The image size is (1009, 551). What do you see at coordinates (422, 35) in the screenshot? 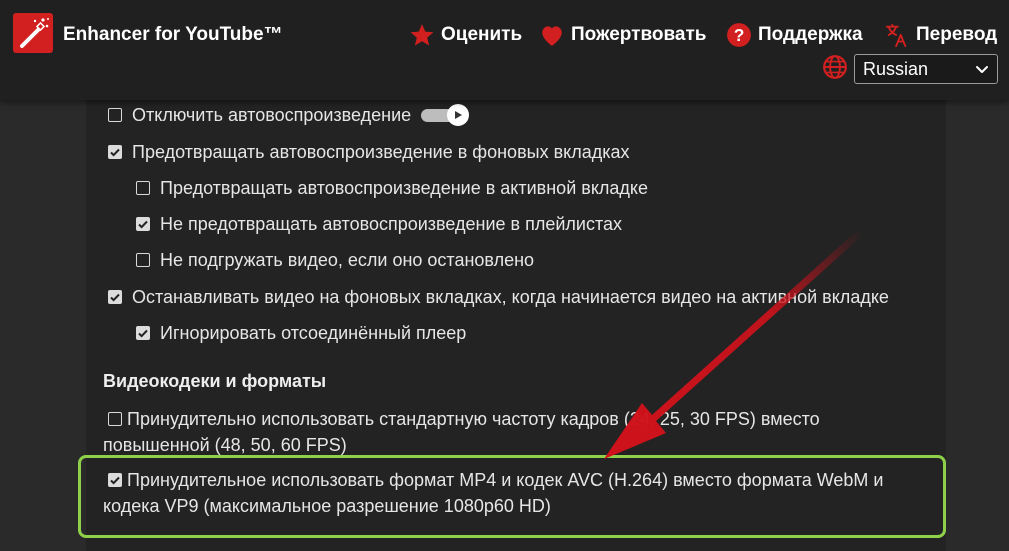
I see `star-icon` at bounding box center [422, 35].